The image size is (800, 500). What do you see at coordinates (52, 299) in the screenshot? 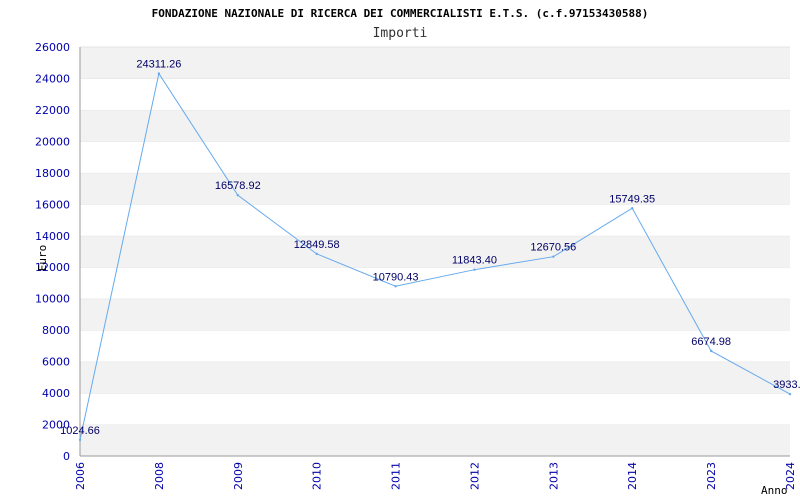
I see `y-tick-label: 10000` at bounding box center [52, 299].